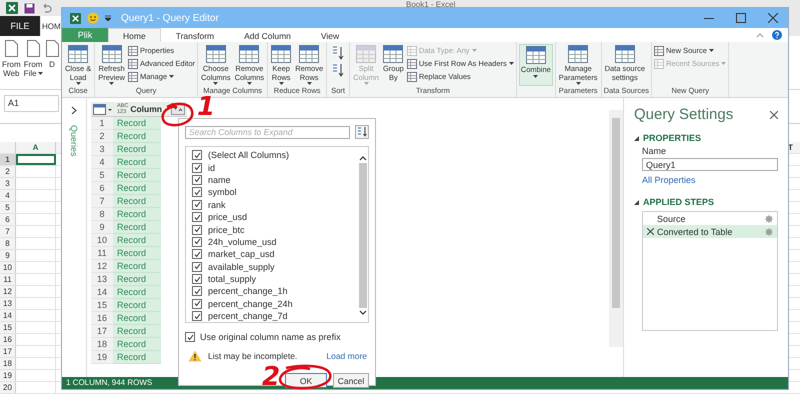  What do you see at coordinates (241, 267) in the screenshot?
I see `column-option-label: available_supply` at bounding box center [241, 267].